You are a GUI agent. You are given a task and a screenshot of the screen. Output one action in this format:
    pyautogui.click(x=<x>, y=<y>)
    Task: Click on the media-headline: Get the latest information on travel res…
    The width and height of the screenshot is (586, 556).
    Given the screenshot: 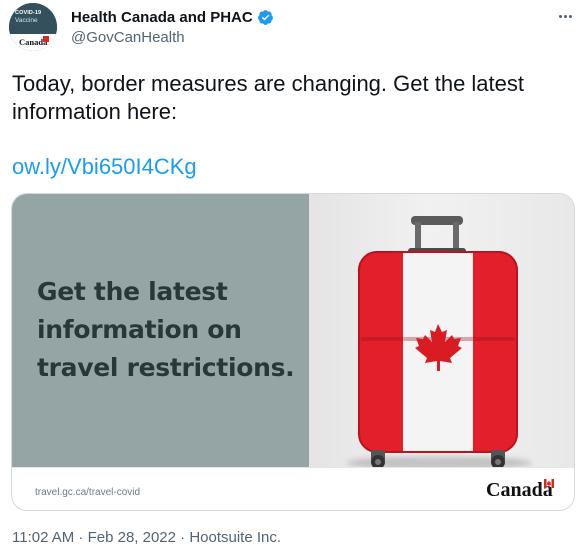 What is the action you would take?
    pyautogui.click(x=166, y=329)
    